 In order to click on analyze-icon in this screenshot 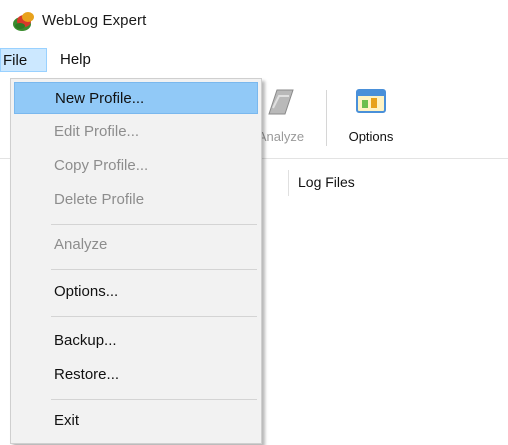, I will do `click(281, 102)`.